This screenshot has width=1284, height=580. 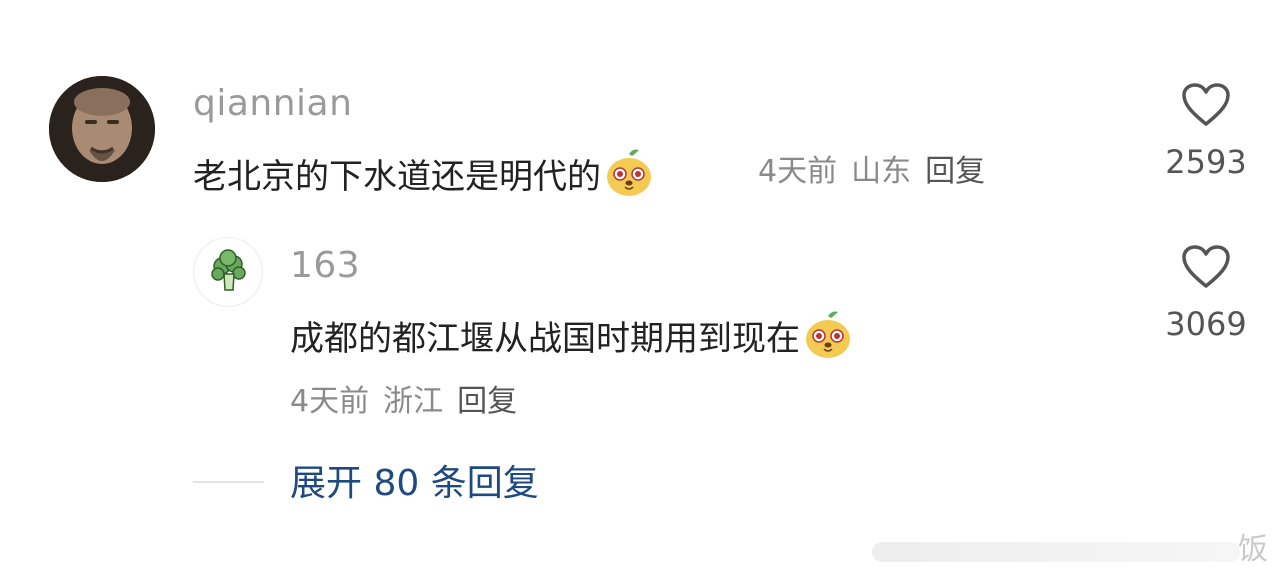 What do you see at coordinates (325, 266) in the screenshot?
I see `reply-username: 163` at bounding box center [325, 266].